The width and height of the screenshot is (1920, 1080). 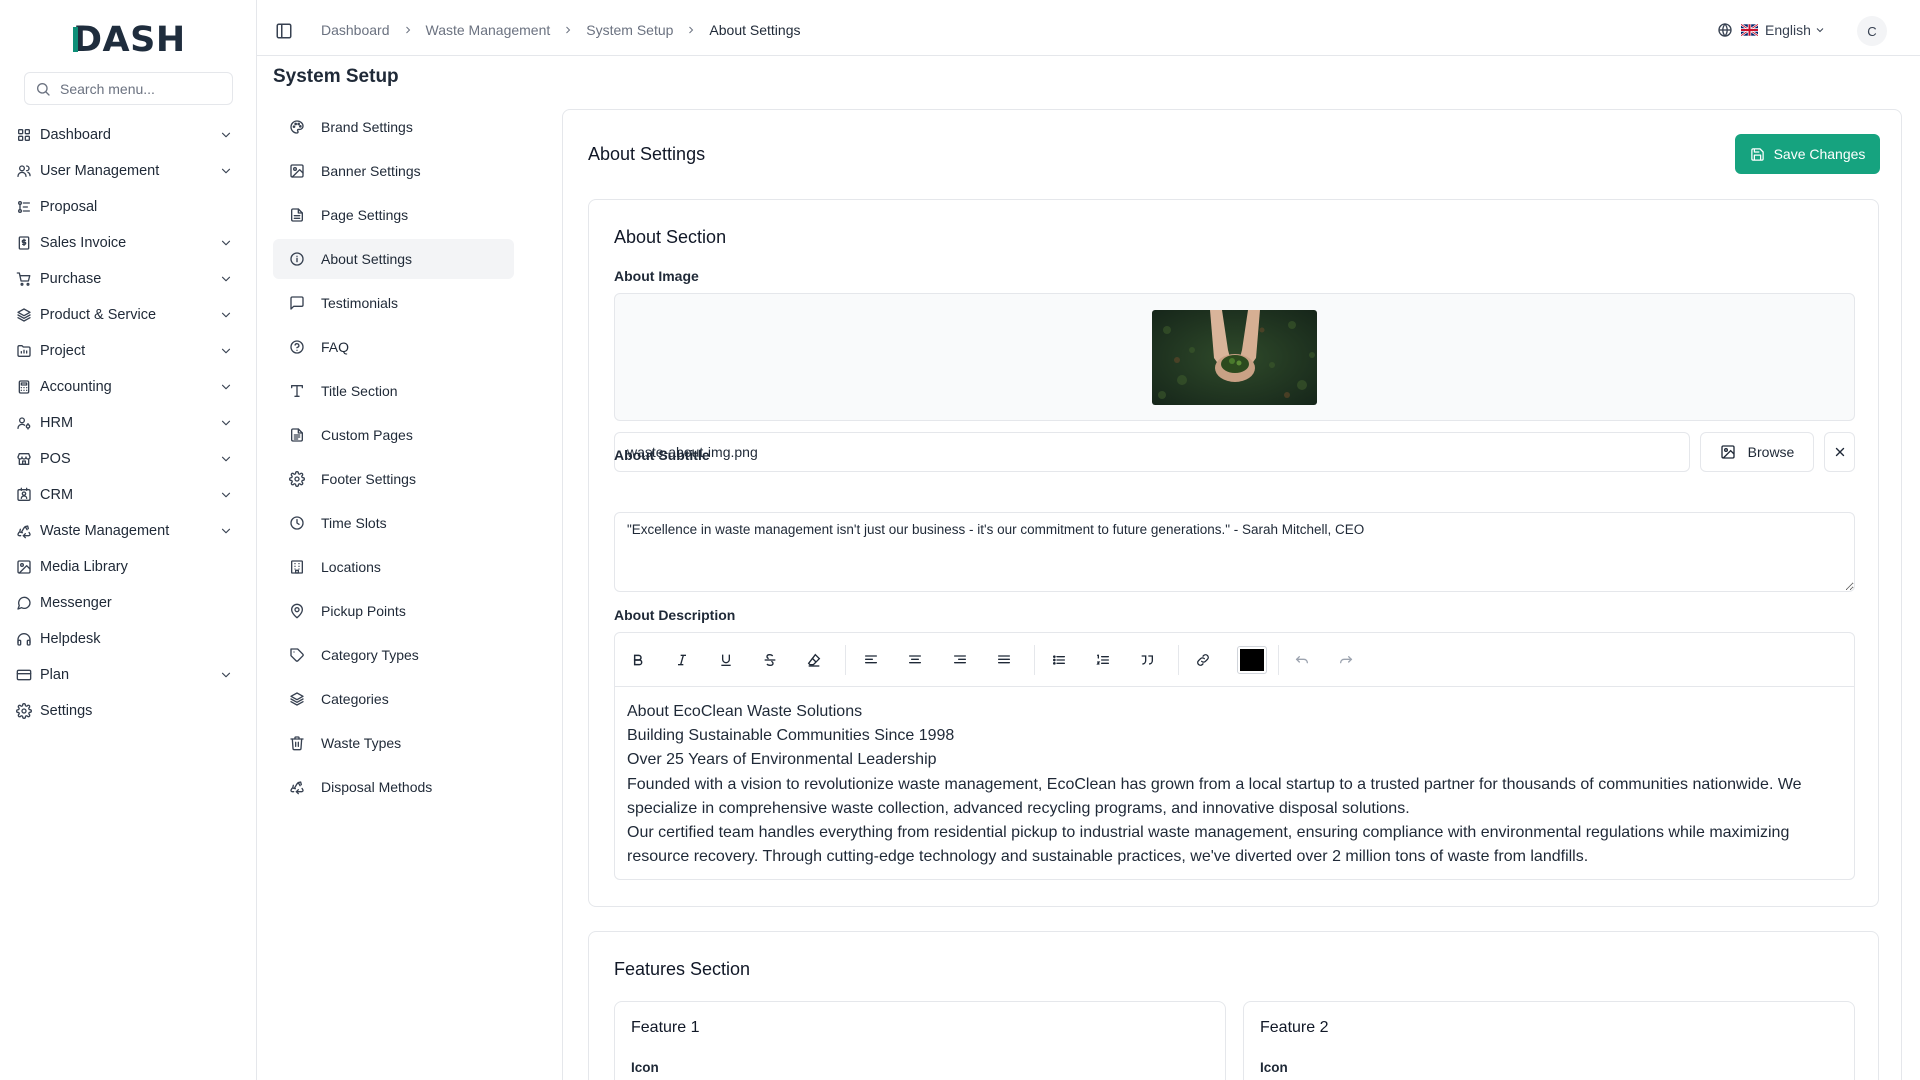 What do you see at coordinates (1819, 154) in the screenshot?
I see `save-changes-label: Save Changes` at bounding box center [1819, 154].